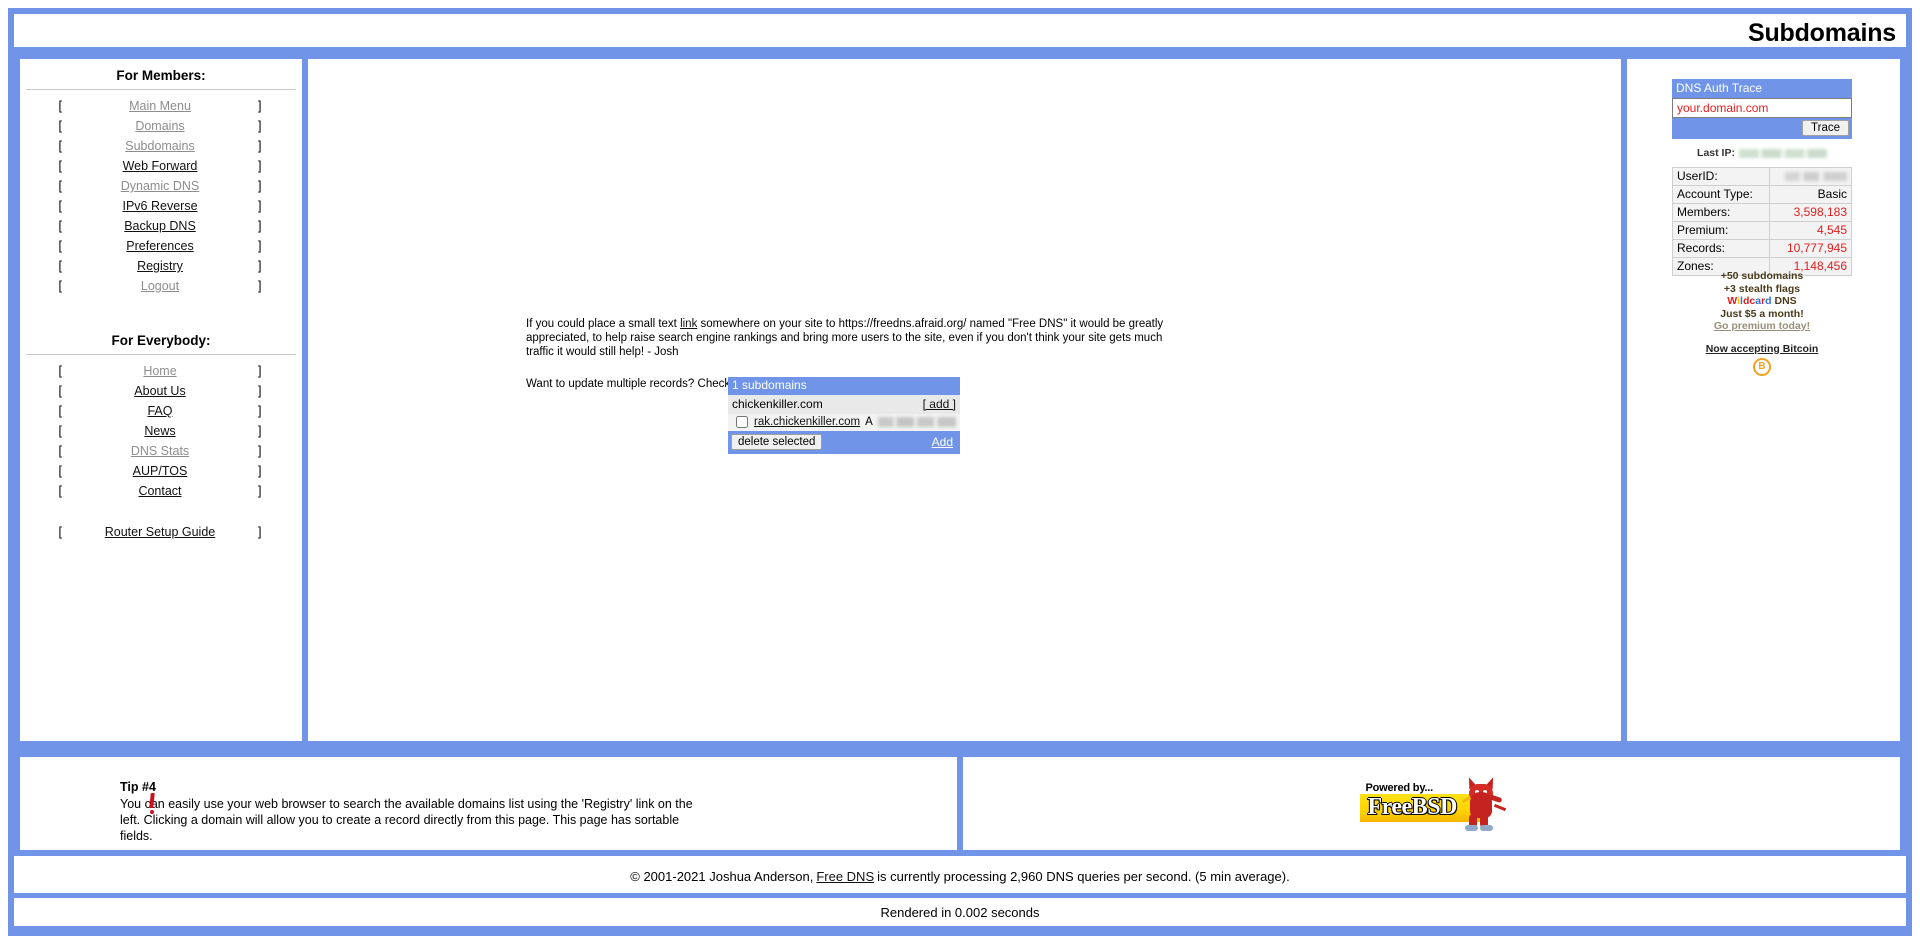  I want to click on sidebar-item-router-setup-guide: Router Setup Guide, so click(160, 532).